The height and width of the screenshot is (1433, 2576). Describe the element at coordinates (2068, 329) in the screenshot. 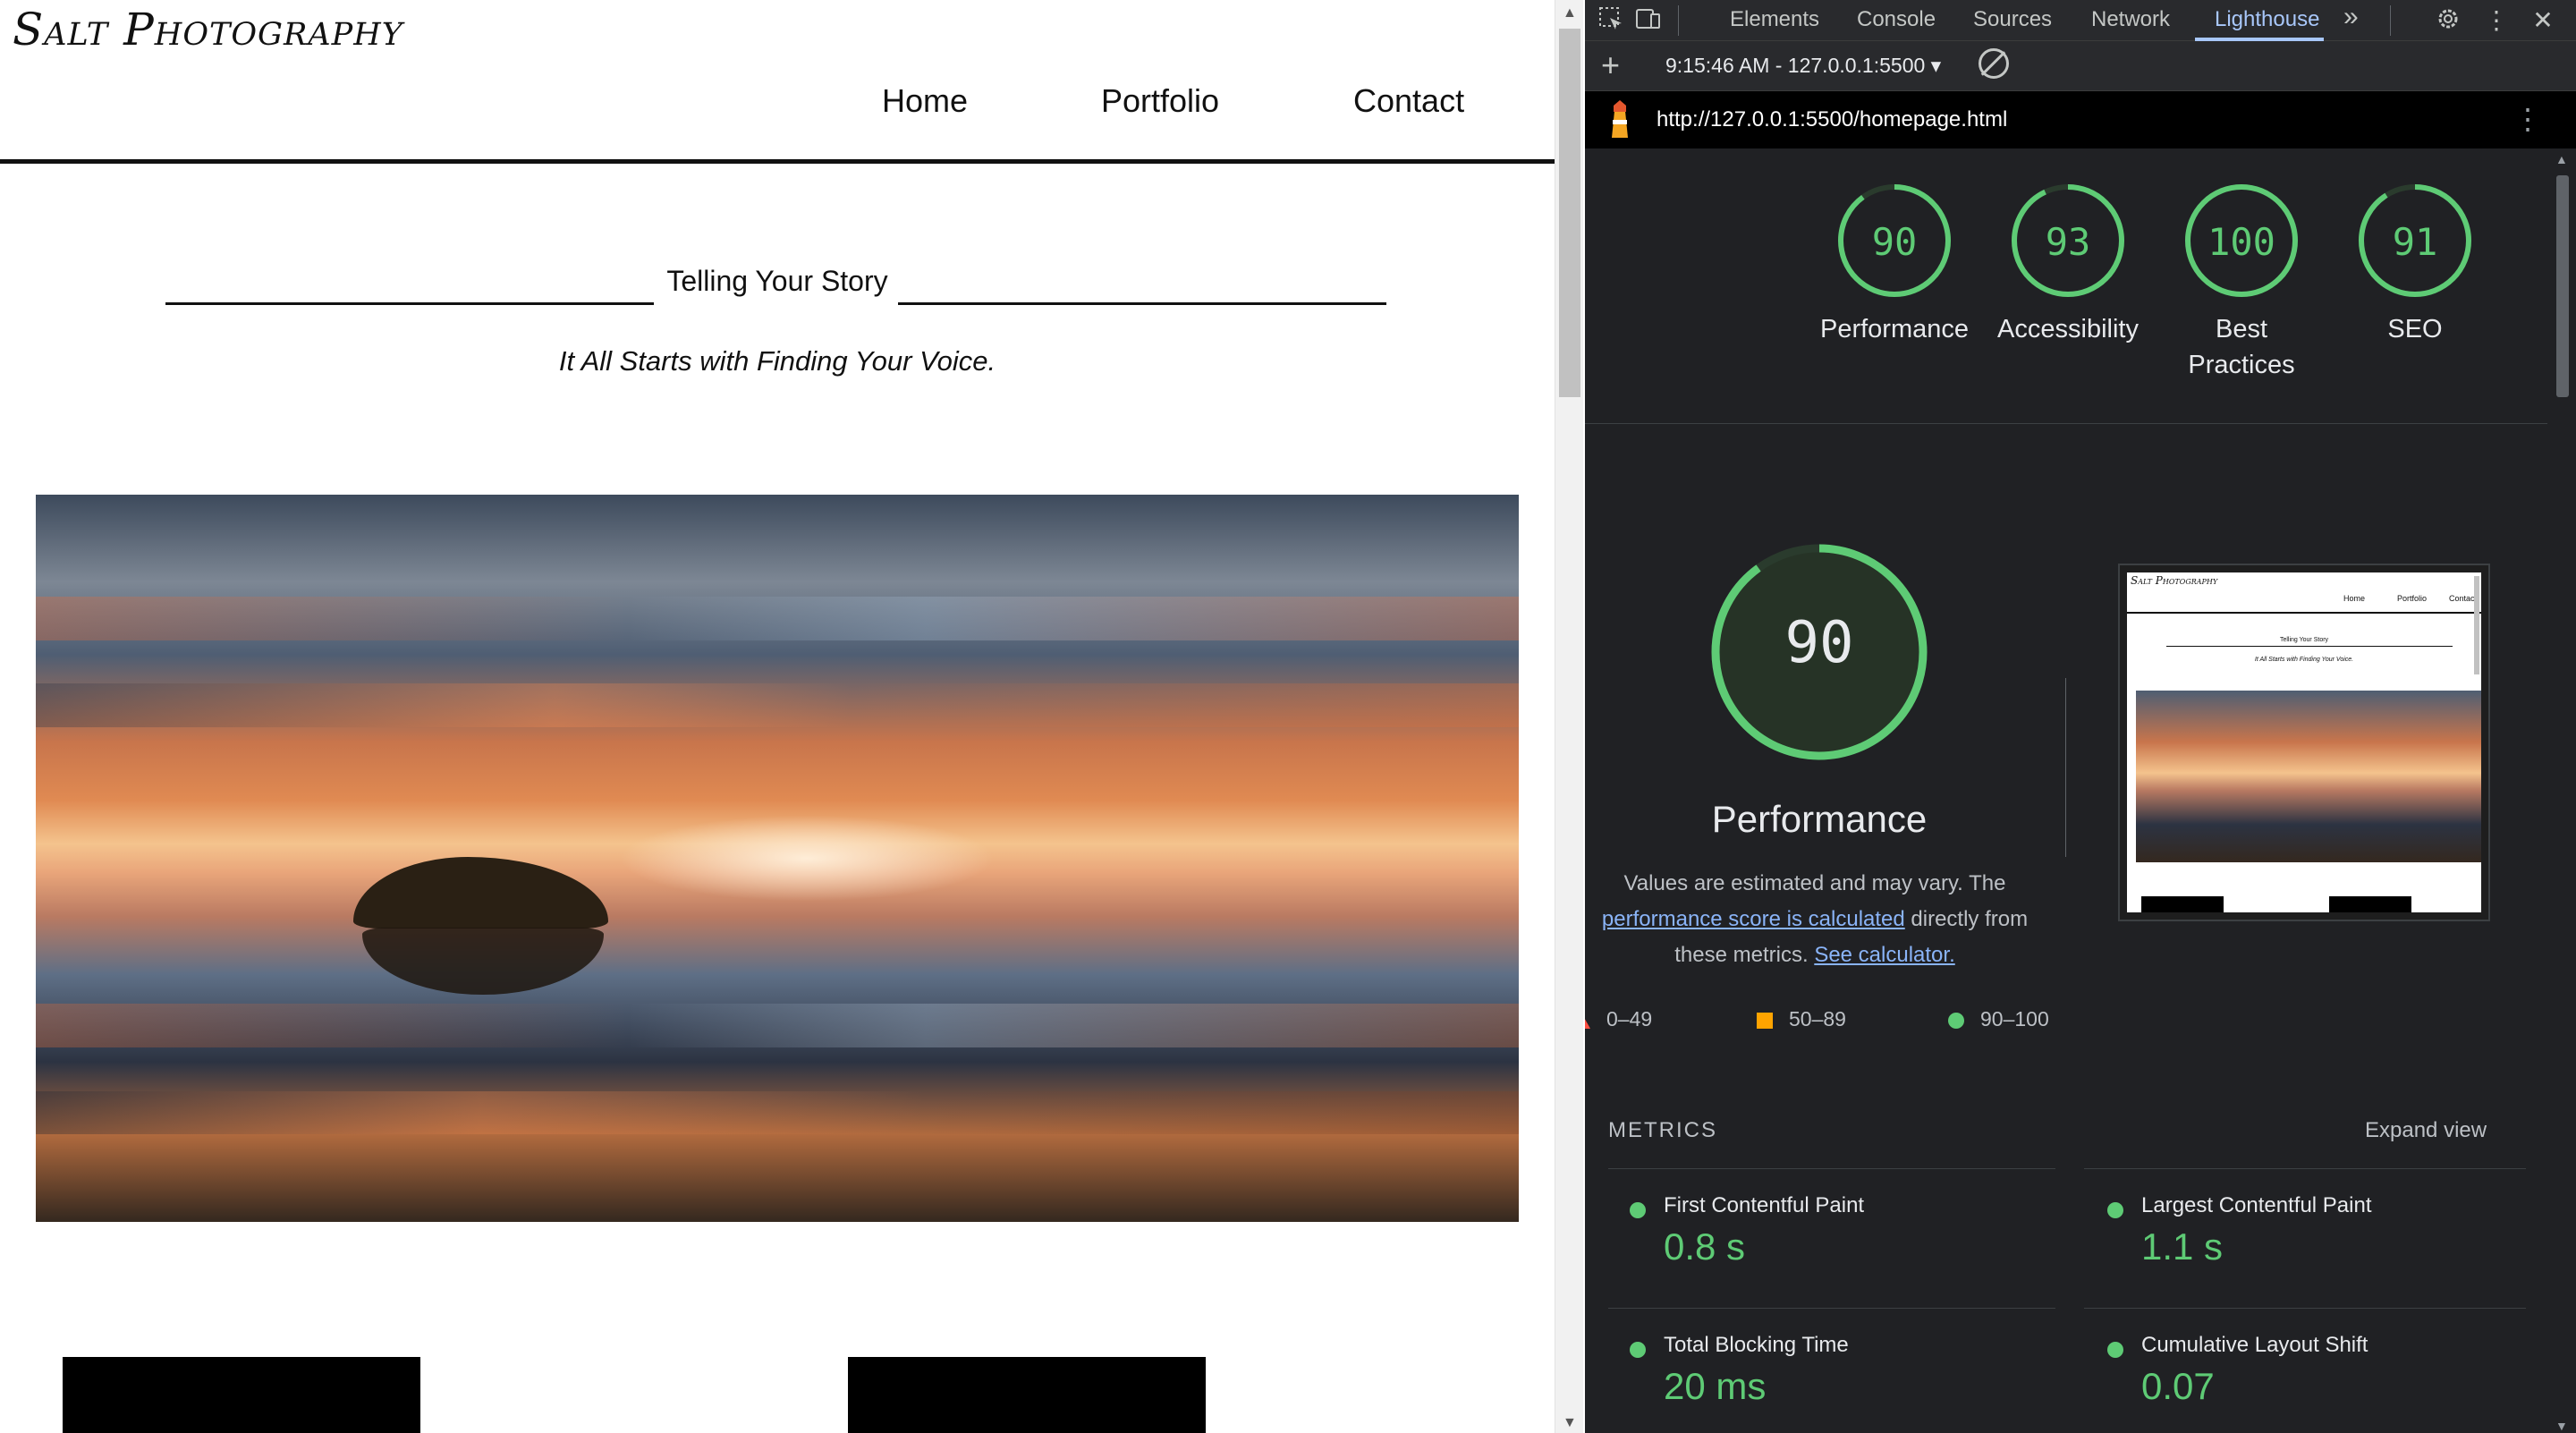

I see `gauge-accessibility-label: Accessibility` at that location.